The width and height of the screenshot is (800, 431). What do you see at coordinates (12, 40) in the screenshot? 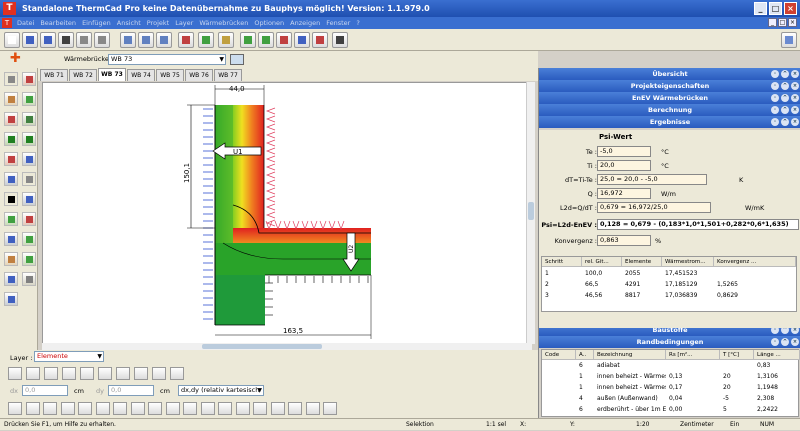
I see `new-file-button` at bounding box center [12, 40].